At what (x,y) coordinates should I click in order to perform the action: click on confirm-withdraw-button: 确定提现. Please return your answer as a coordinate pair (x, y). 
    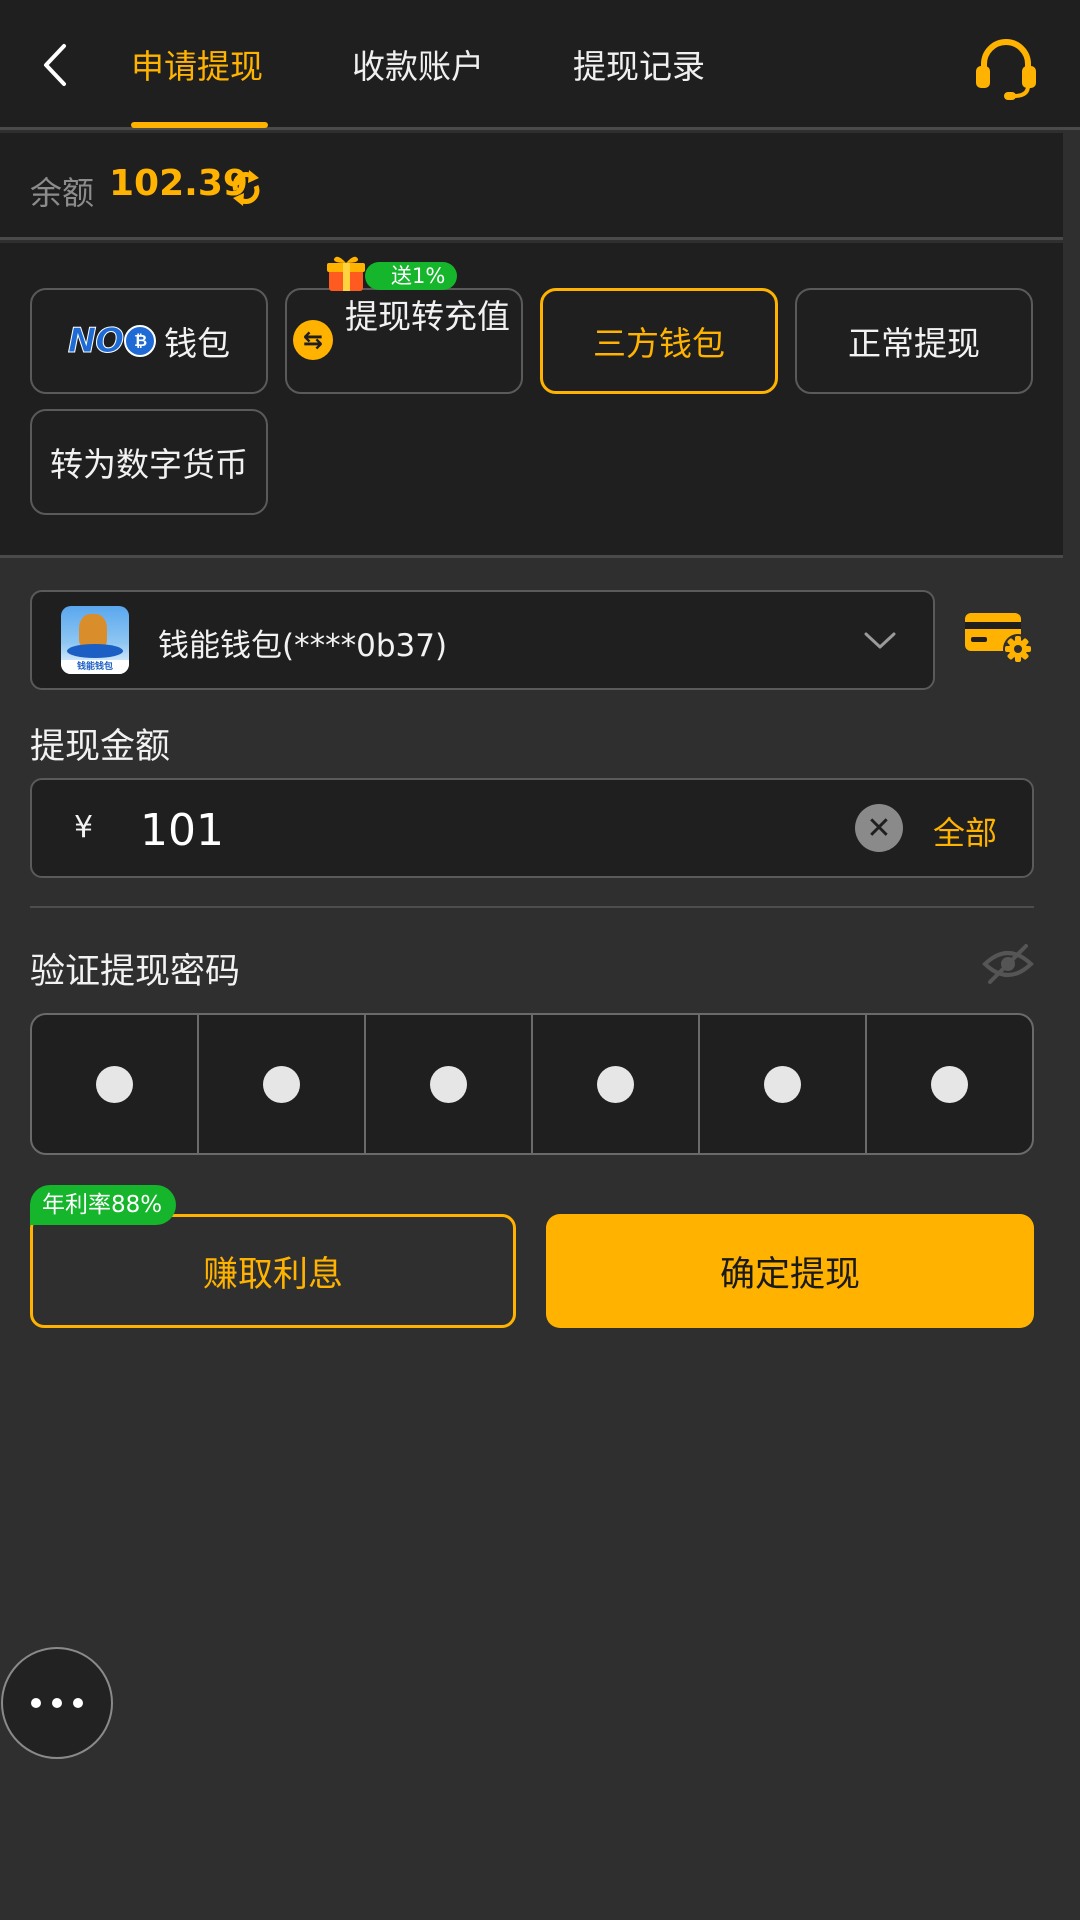
    Looking at the image, I should click on (790, 1271).